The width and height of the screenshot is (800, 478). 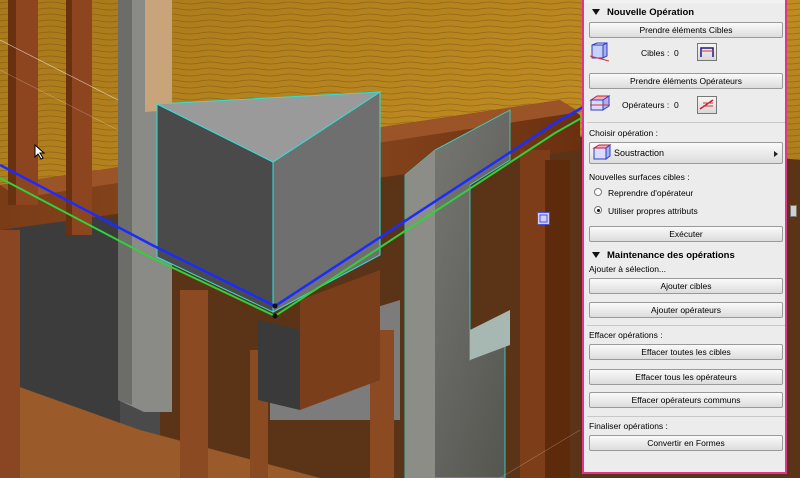 What do you see at coordinates (676, 53) in the screenshot?
I see `targets-count: 0` at bounding box center [676, 53].